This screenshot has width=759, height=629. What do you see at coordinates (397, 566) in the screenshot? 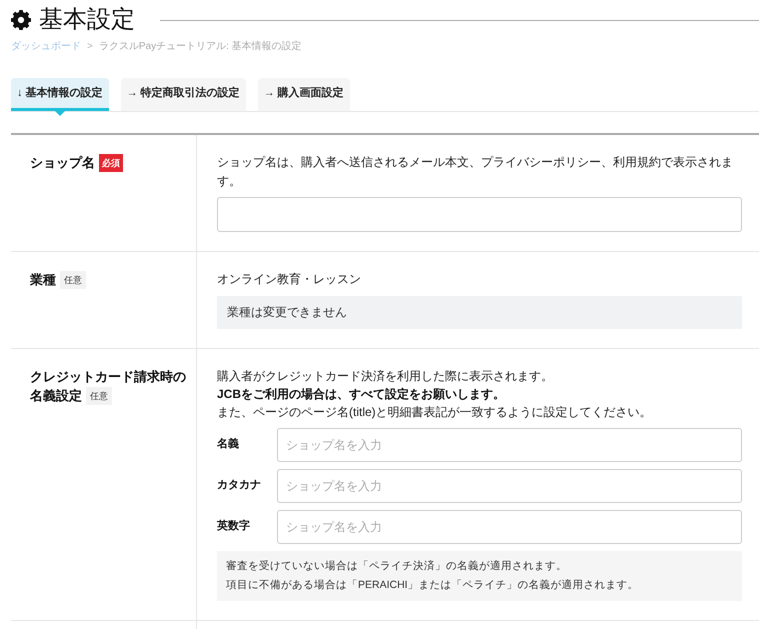
I see `note-text: 審査を受けていない場合は「ペライチ決済」の名義が適用されます。` at bounding box center [397, 566].